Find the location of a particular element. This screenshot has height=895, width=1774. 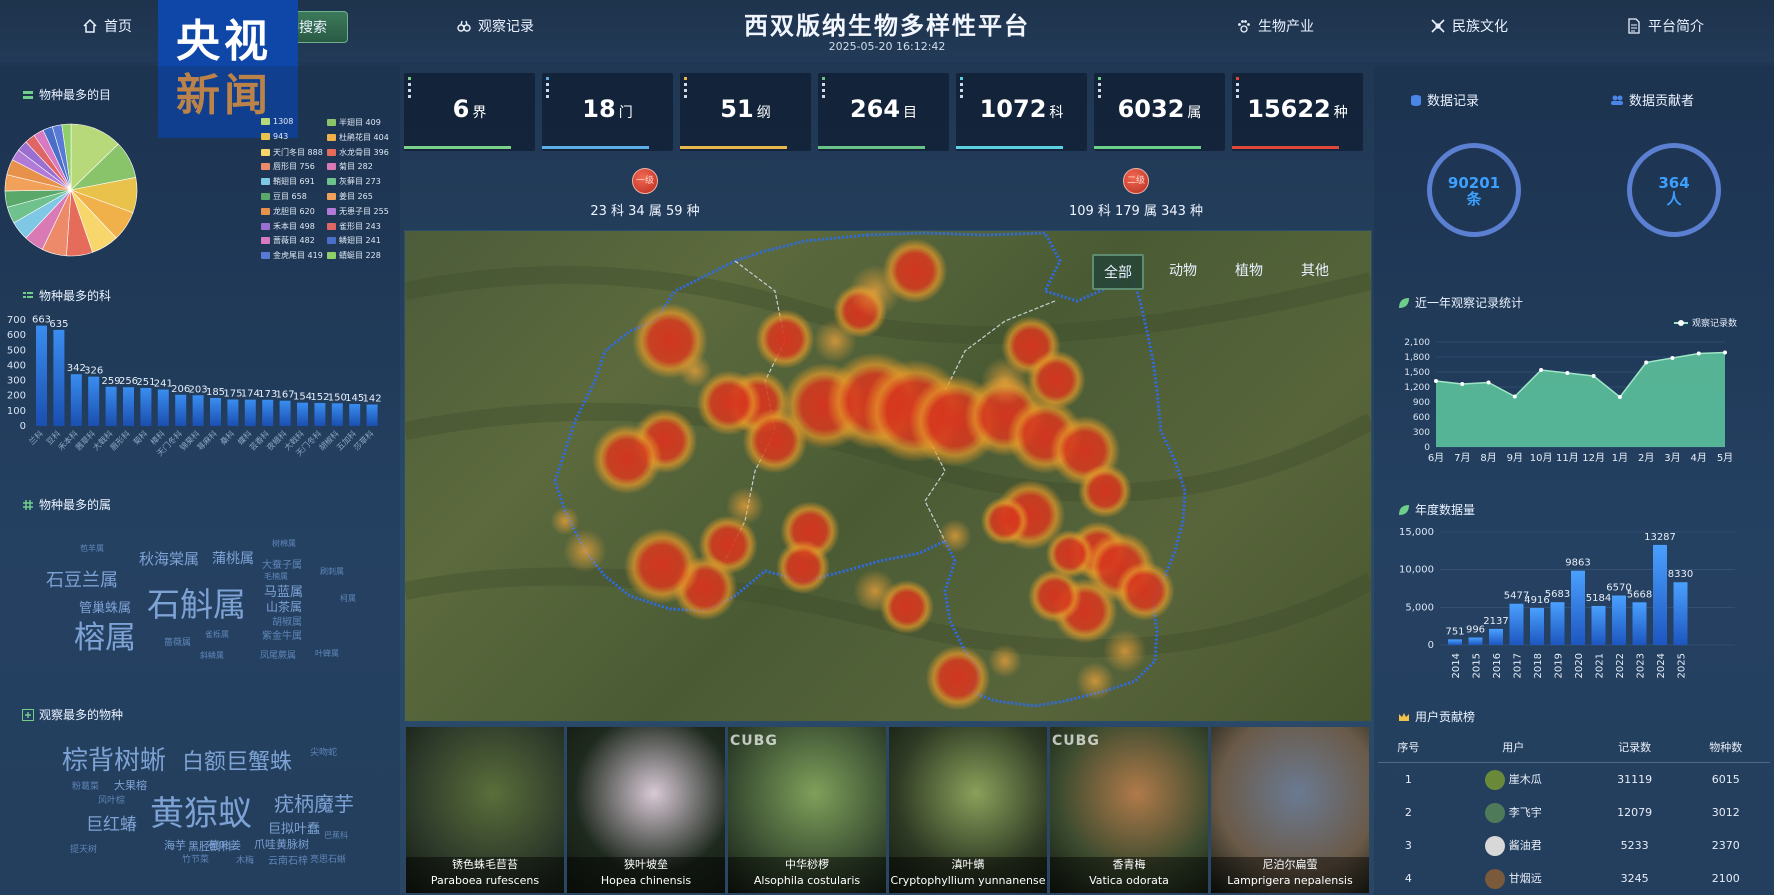

cloud-word: 斜鳞属 is located at coordinates (212, 655).